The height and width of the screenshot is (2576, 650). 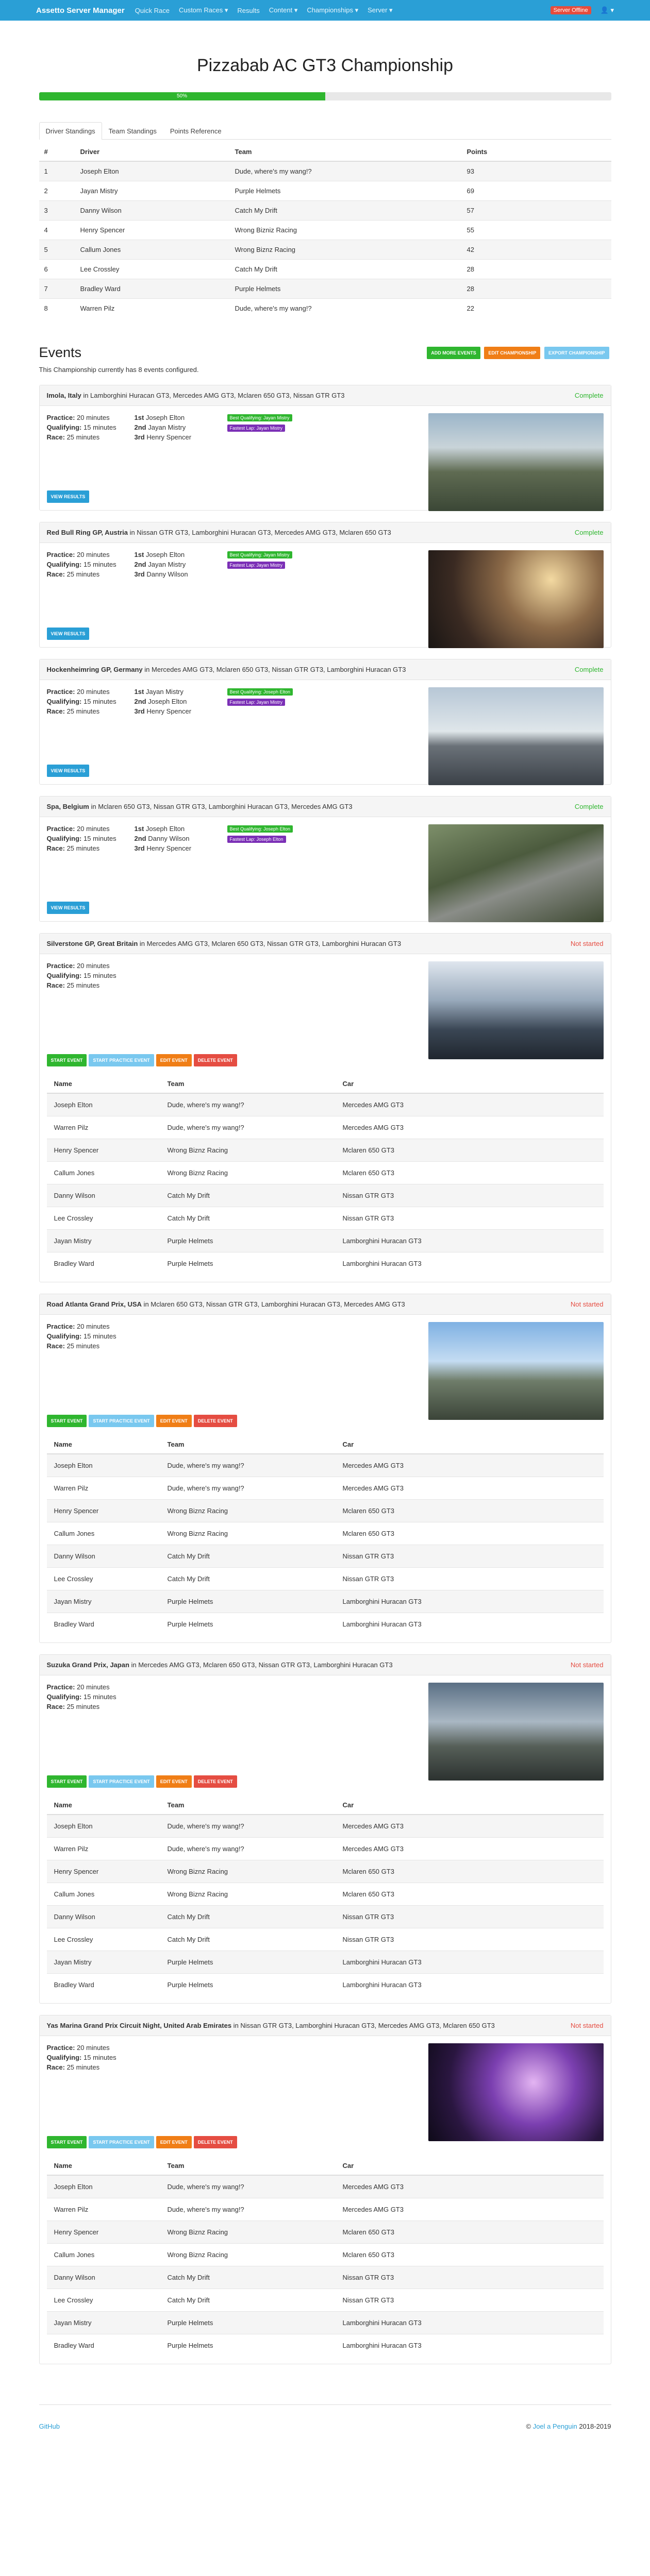 What do you see at coordinates (453, 352) in the screenshot?
I see `add-events-button: Add more events` at bounding box center [453, 352].